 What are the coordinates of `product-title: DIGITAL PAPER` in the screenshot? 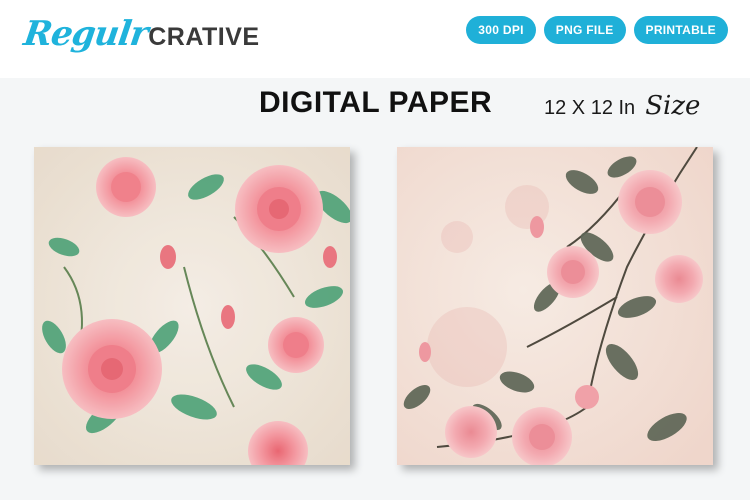 It's located at (376, 102).